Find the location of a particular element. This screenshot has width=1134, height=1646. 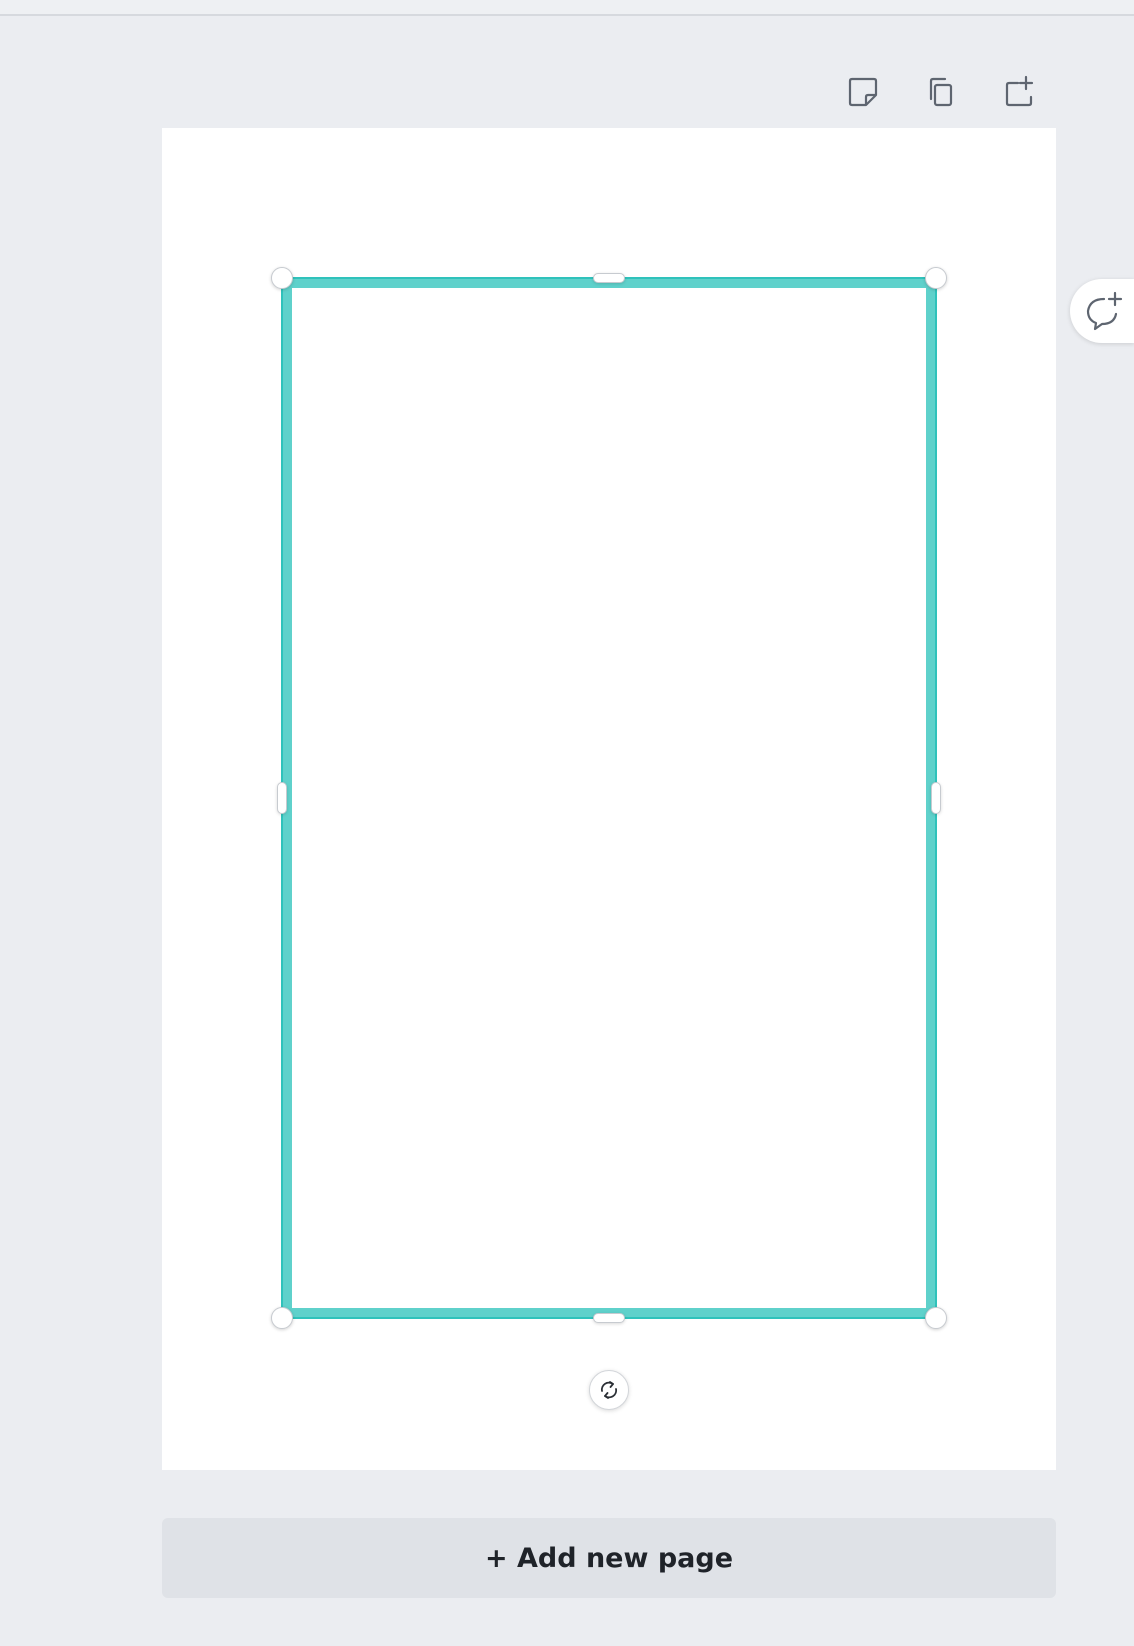

add-page-after-button is located at coordinates (1019, 92).